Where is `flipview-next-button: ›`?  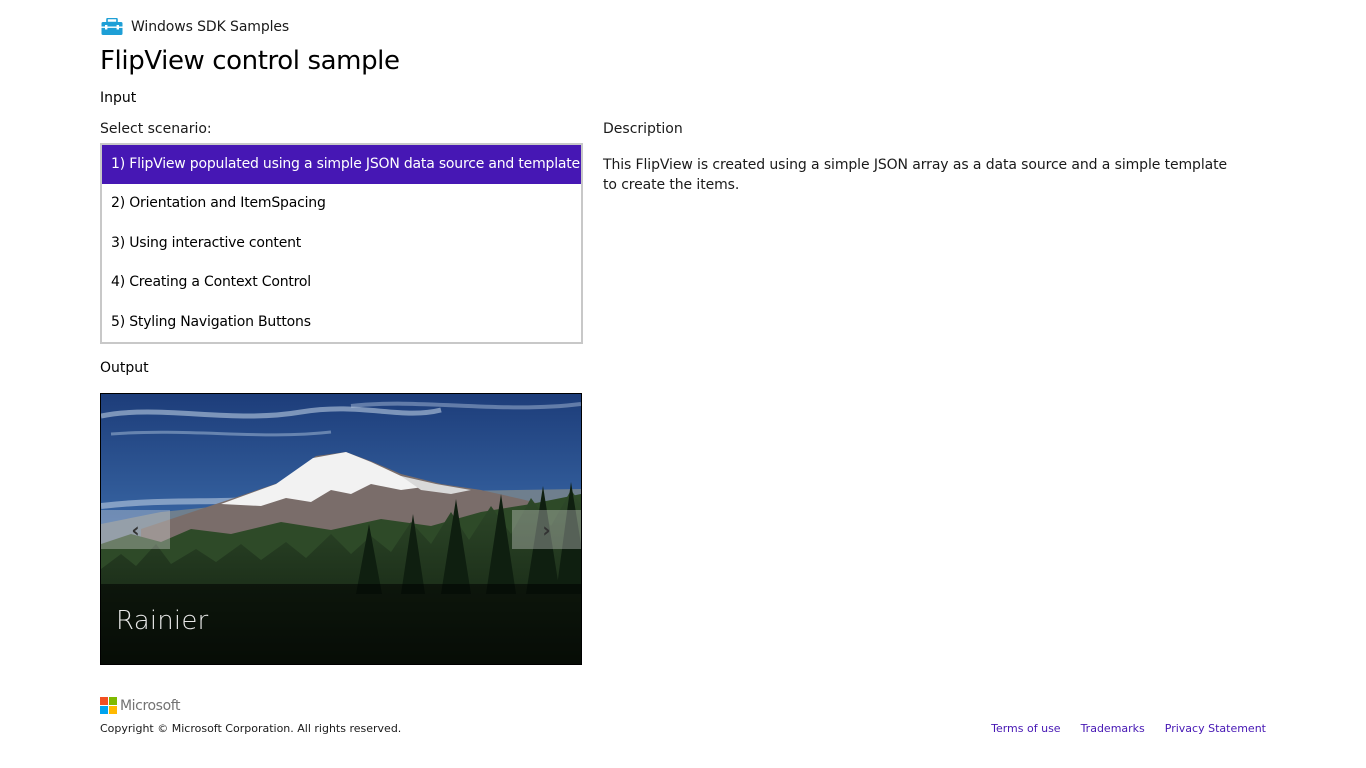
flipview-next-button: › is located at coordinates (546, 529).